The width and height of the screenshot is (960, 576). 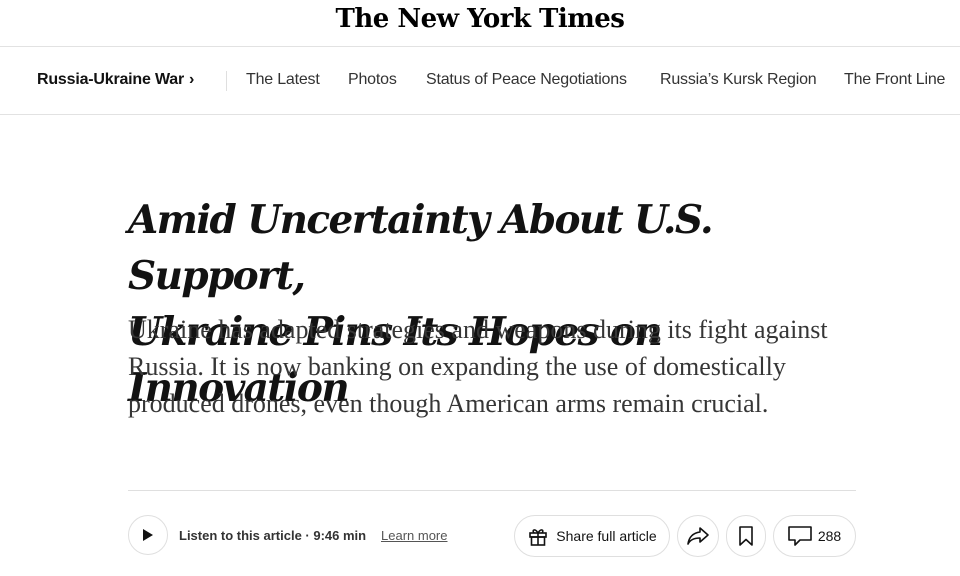 I want to click on section-label-text: Russia-Ukraine War, so click(x=110, y=79).